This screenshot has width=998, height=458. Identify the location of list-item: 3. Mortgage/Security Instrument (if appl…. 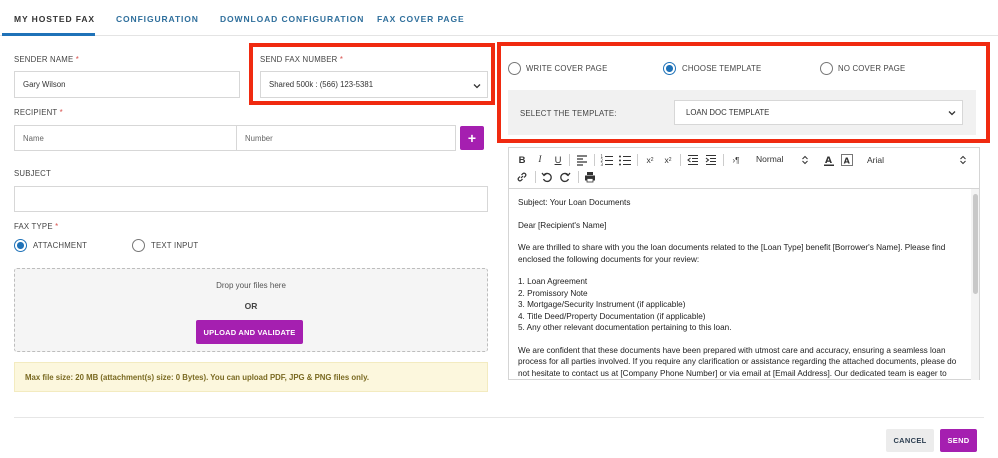
(602, 304).